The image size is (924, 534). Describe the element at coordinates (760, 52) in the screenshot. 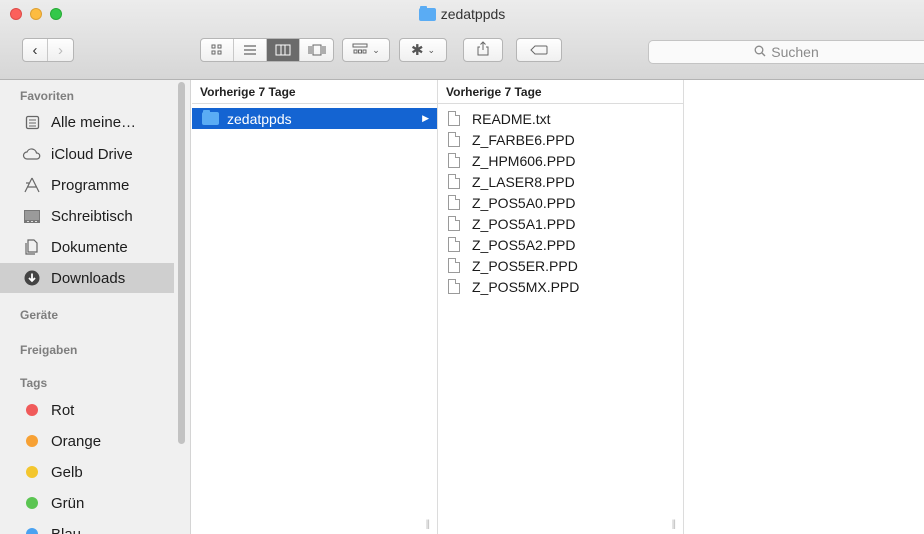

I see `search-icon` at that location.